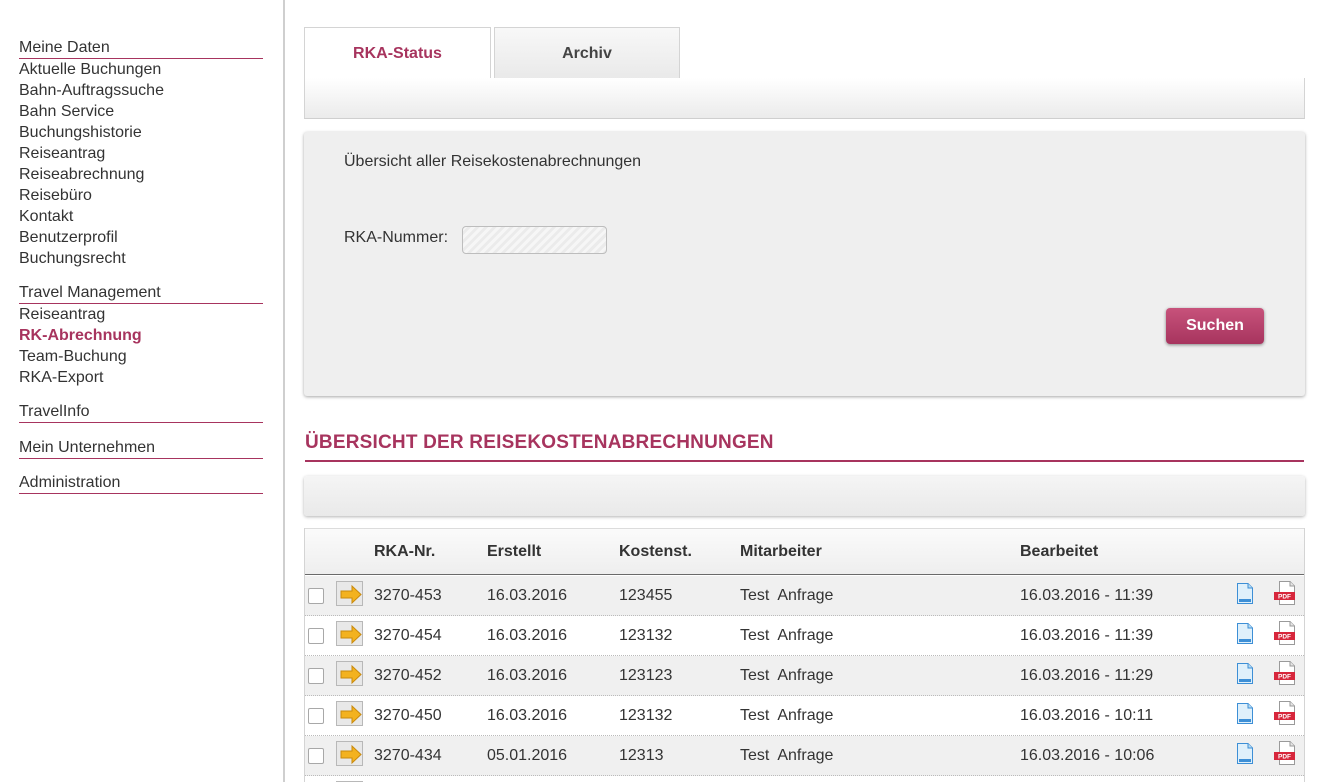 This screenshot has height=782, width=1329. Describe the element at coordinates (527, 755) in the screenshot. I see `cell-erstellt: 05.01.2016` at that location.